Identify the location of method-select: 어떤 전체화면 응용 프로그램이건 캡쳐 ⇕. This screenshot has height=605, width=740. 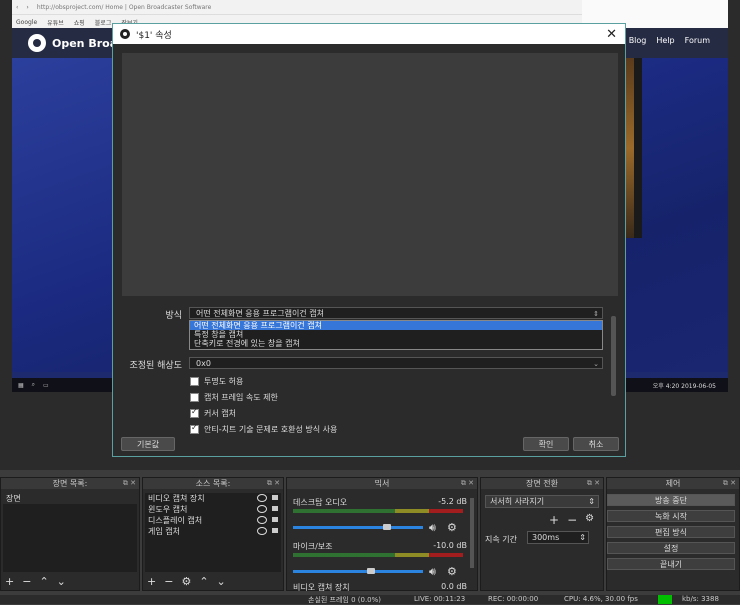
(396, 313).